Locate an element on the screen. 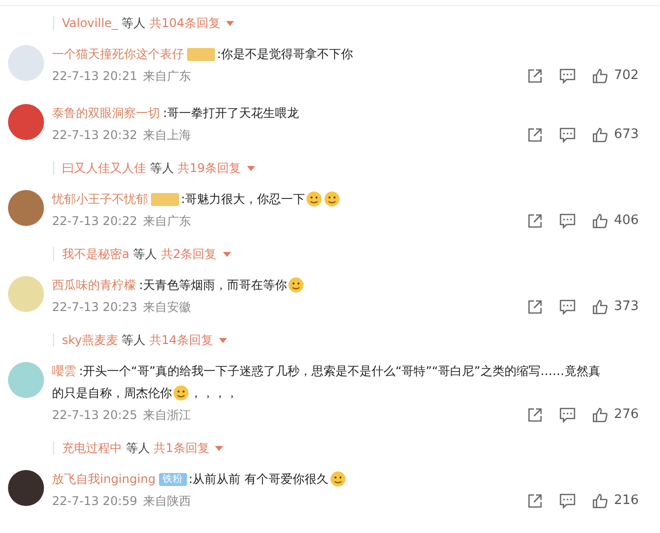 This screenshot has width=660, height=533. comment-text: :天青色等烟雨，而哥在等你 is located at coordinates (213, 285).